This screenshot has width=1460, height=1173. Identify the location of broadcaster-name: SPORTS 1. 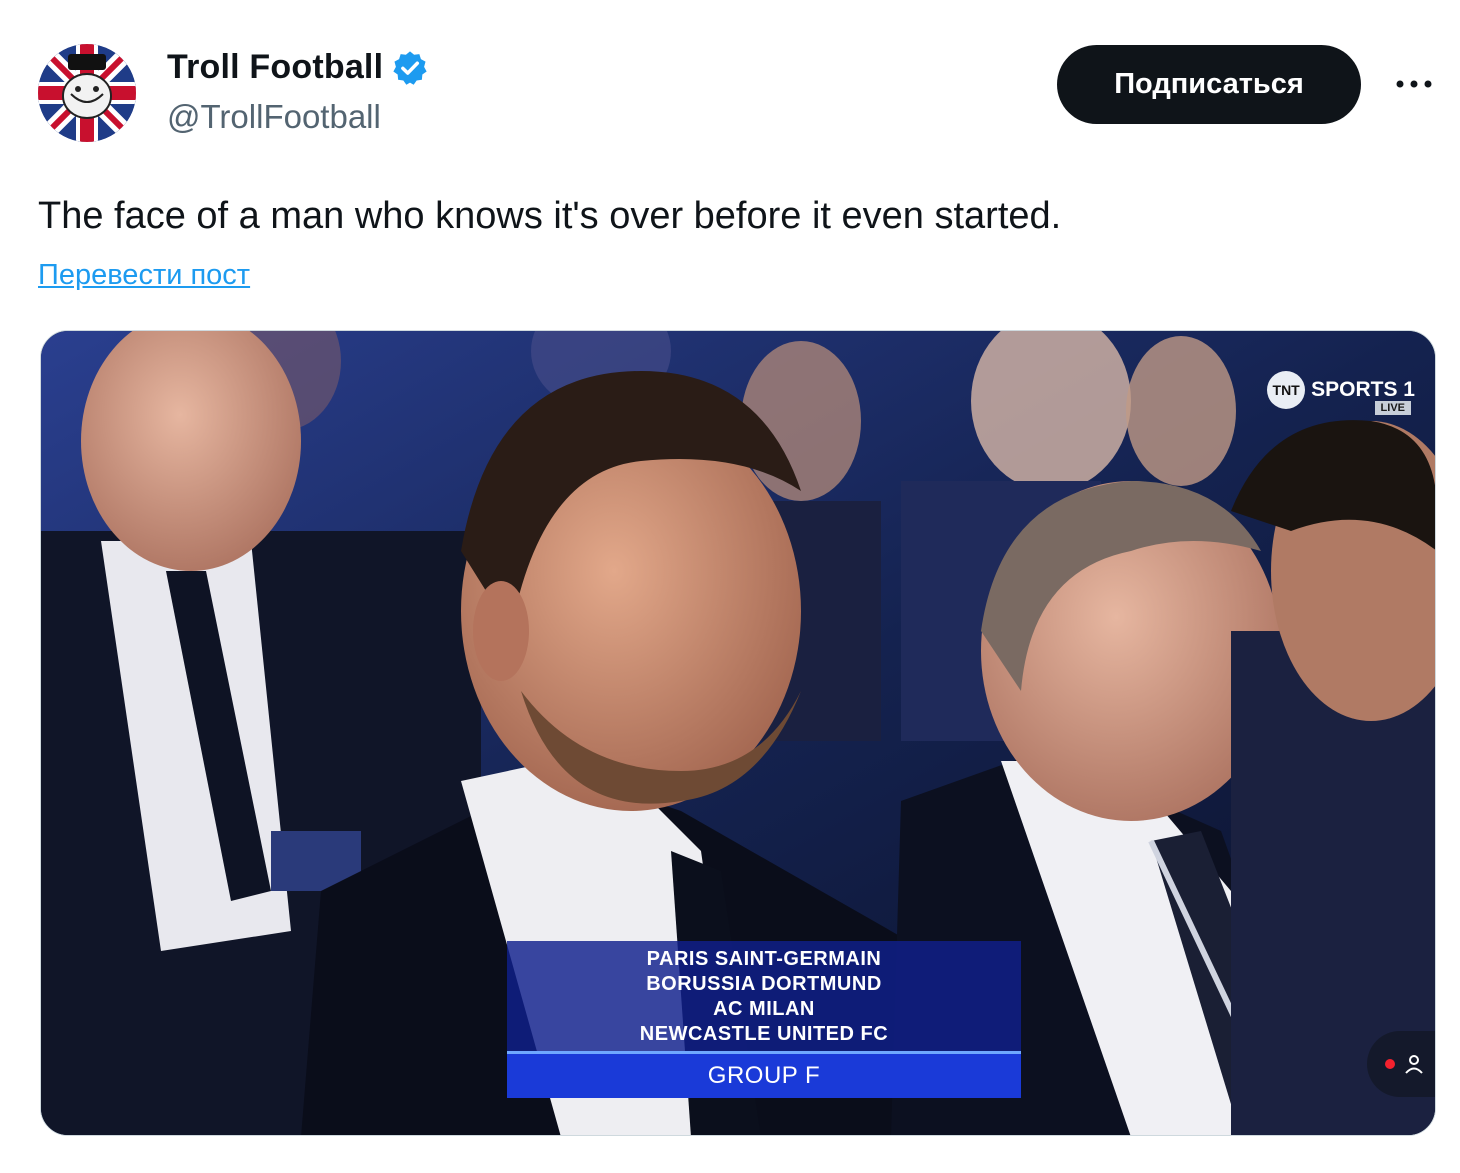
(1363, 389).